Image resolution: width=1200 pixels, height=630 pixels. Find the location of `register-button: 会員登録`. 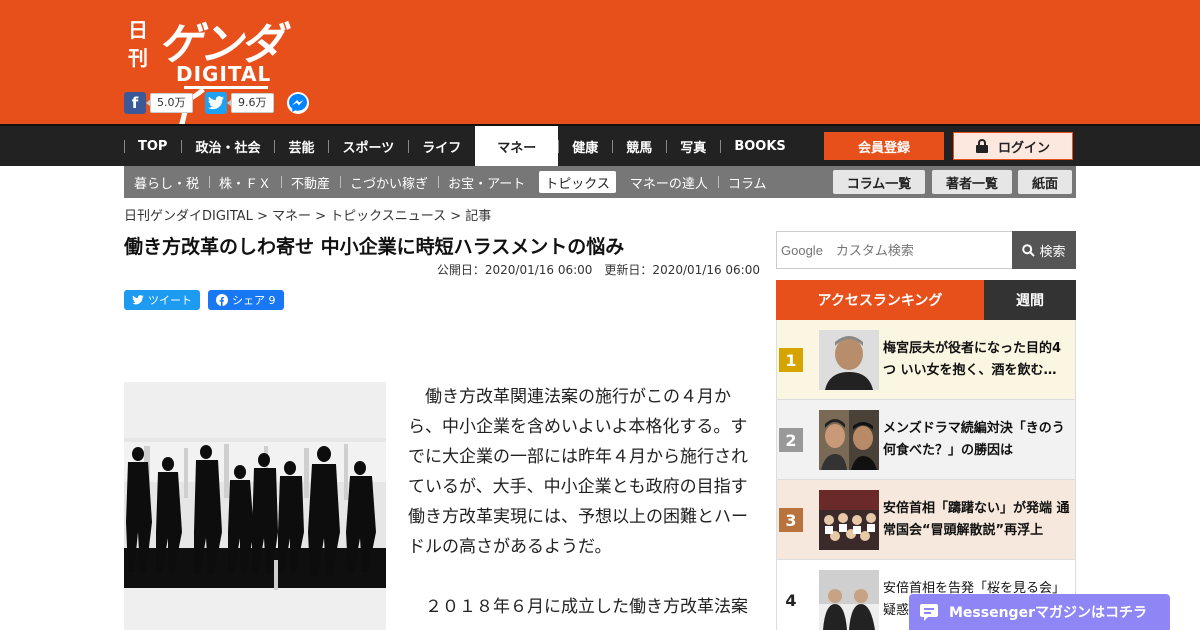

register-button: 会員登録 is located at coordinates (884, 146).